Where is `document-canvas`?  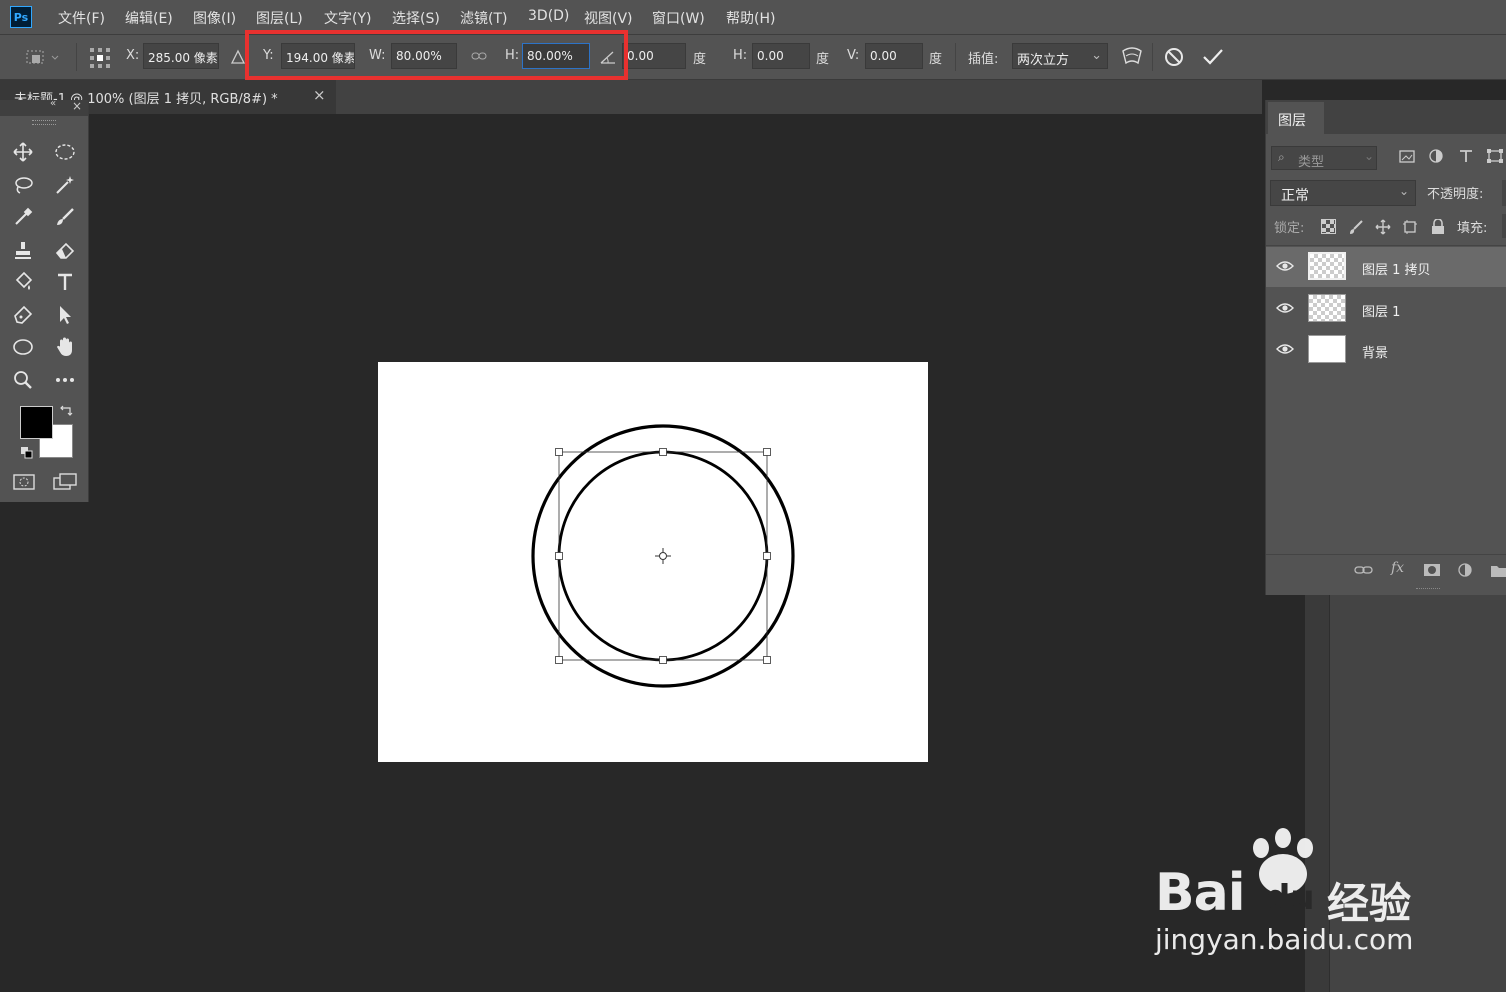
document-canvas is located at coordinates (653, 562).